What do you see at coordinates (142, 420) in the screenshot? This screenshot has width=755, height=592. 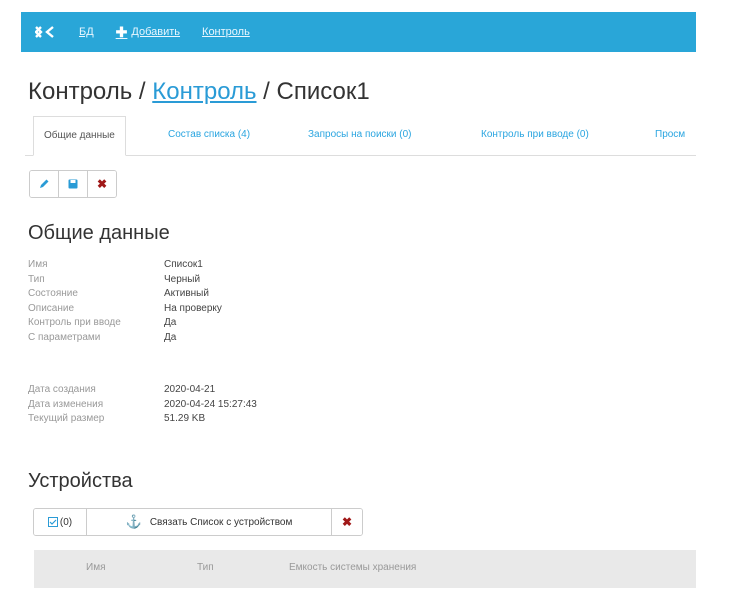 I see `property-row: Текущий размер 51.29 KB` at bounding box center [142, 420].